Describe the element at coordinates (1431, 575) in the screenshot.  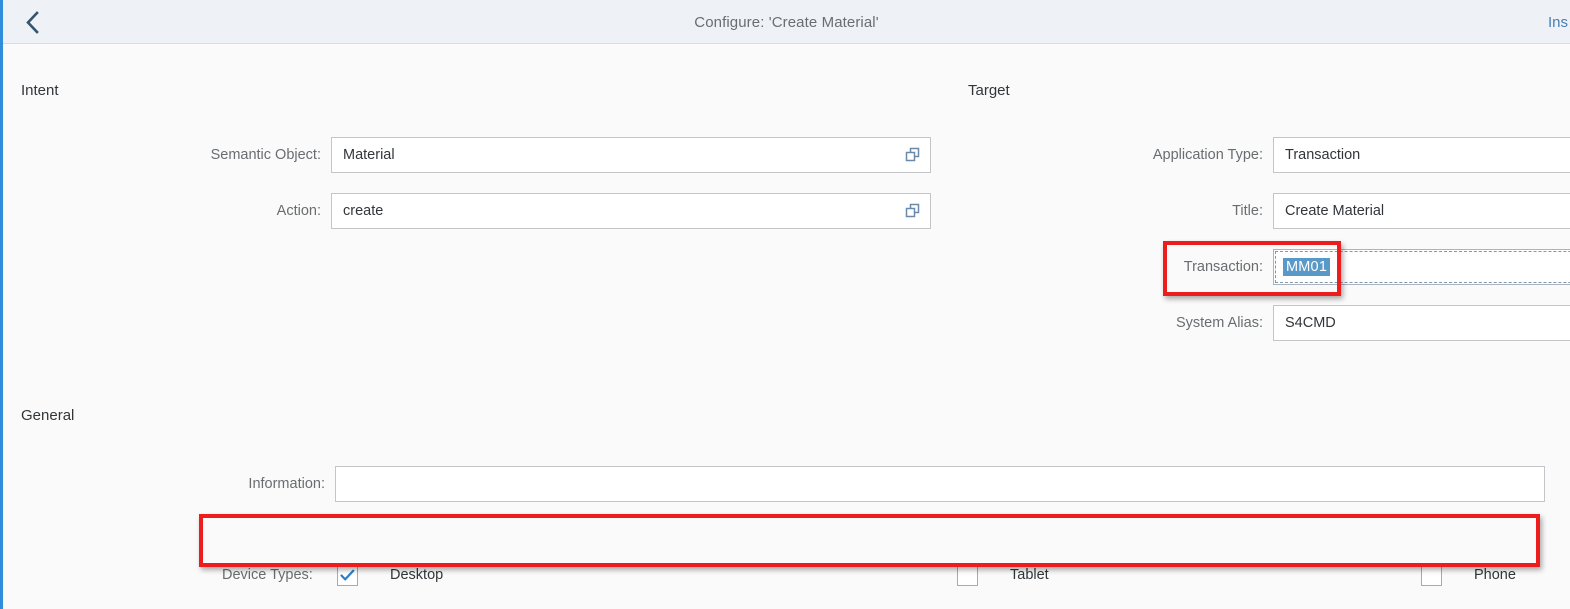
I see `phone-checkbox` at that location.